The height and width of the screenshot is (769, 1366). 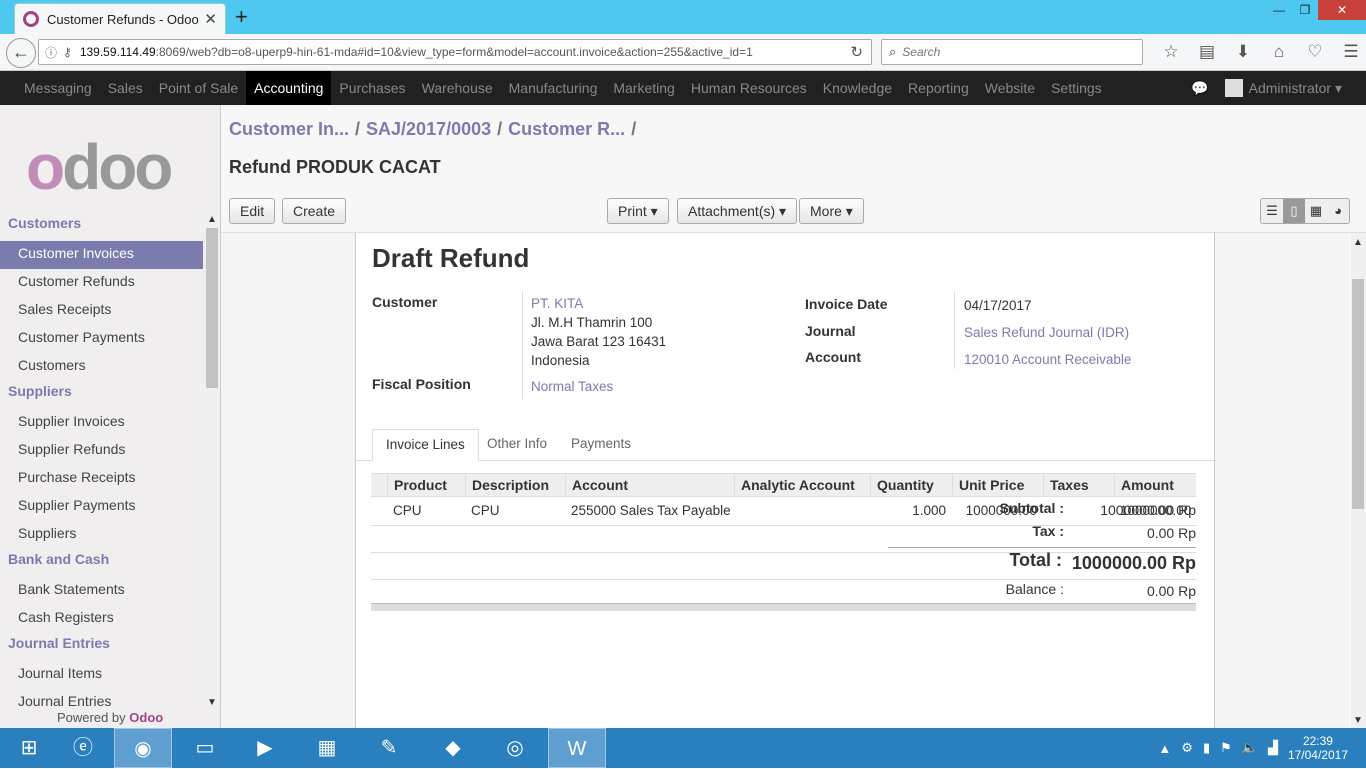 I want to click on menu-sales: Sales, so click(x=125, y=88).